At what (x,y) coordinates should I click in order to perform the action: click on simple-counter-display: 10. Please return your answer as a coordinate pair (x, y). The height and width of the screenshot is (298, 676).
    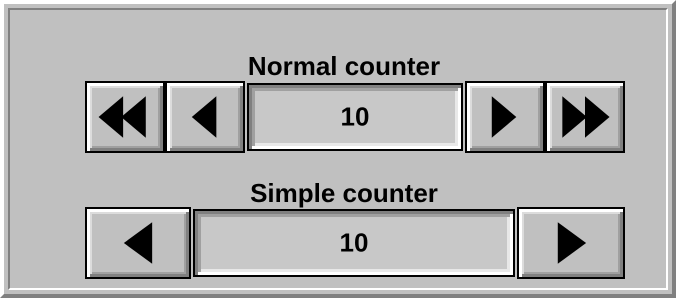
    Looking at the image, I should click on (354, 243).